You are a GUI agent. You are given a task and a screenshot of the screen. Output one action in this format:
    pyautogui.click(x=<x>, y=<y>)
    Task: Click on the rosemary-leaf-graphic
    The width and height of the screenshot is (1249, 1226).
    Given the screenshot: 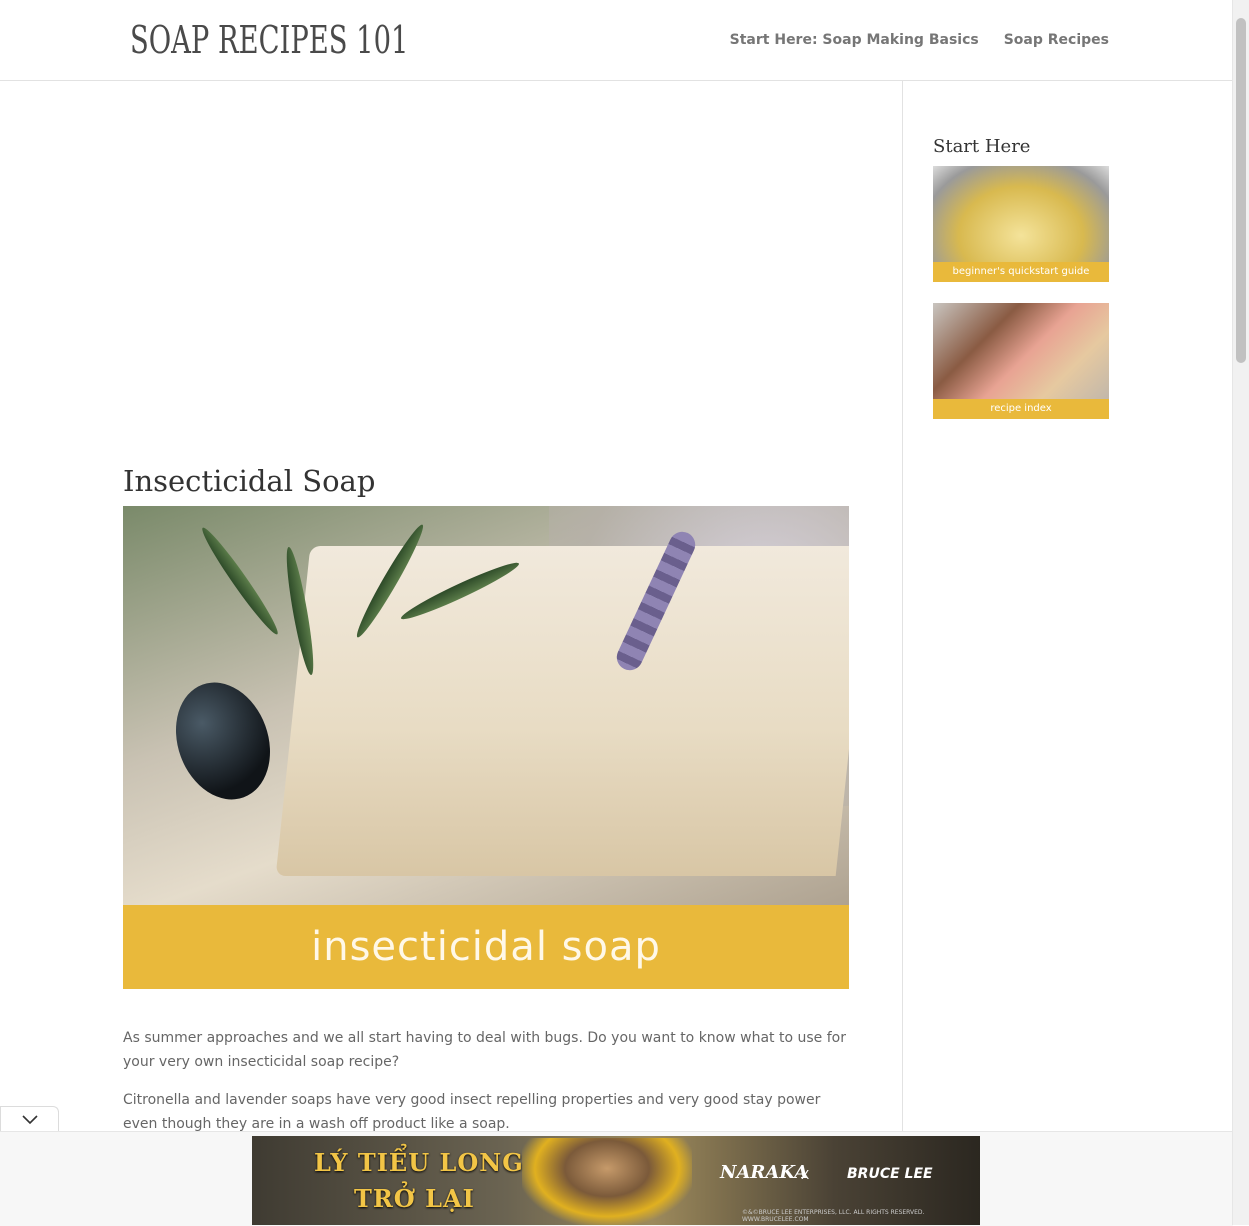 What is the action you would take?
    pyautogui.click(x=240, y=581)
    